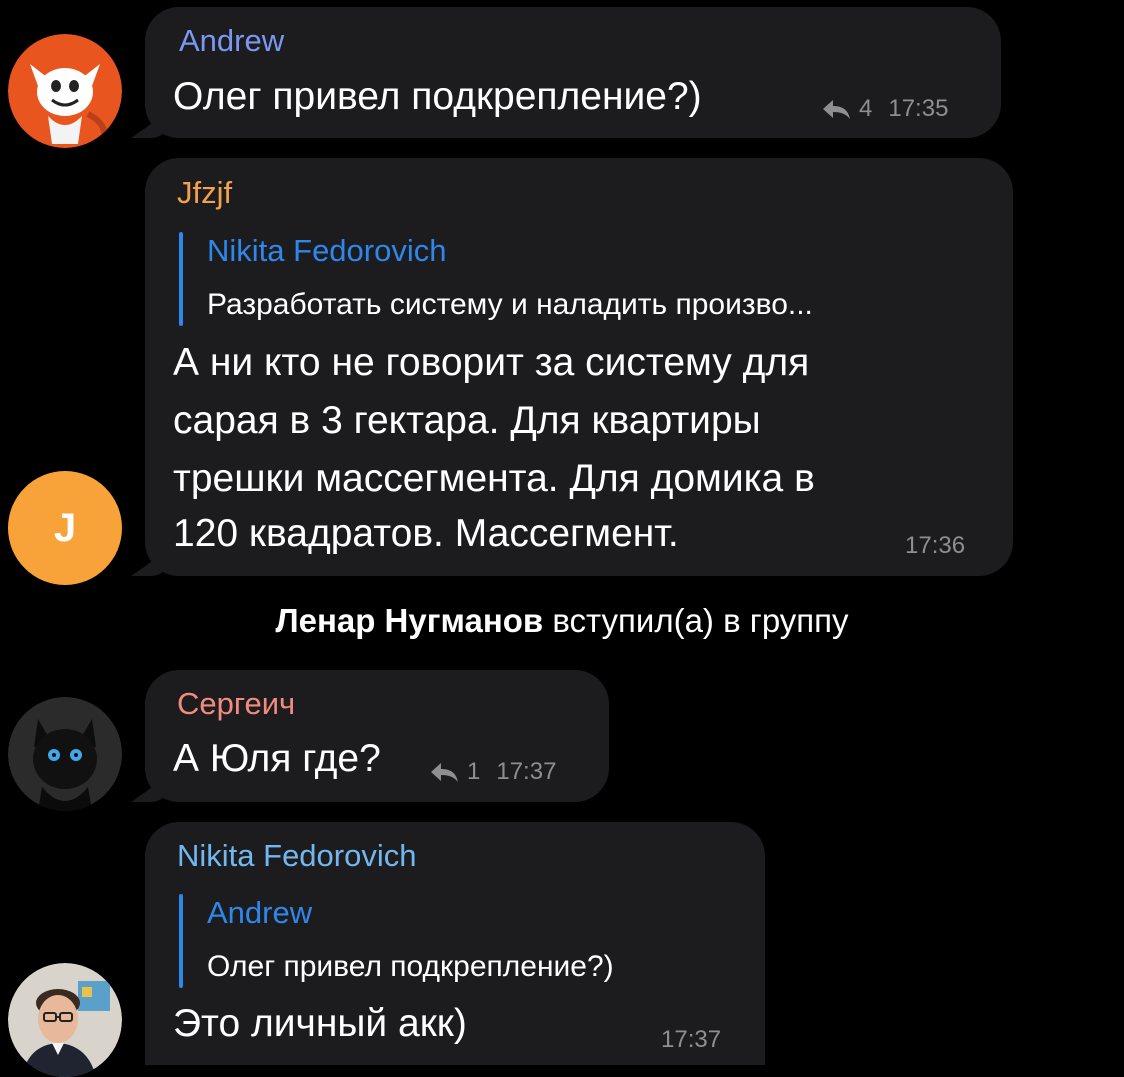  I want to click on sender-name: Nikita Fedorovich, so click(296, 856).